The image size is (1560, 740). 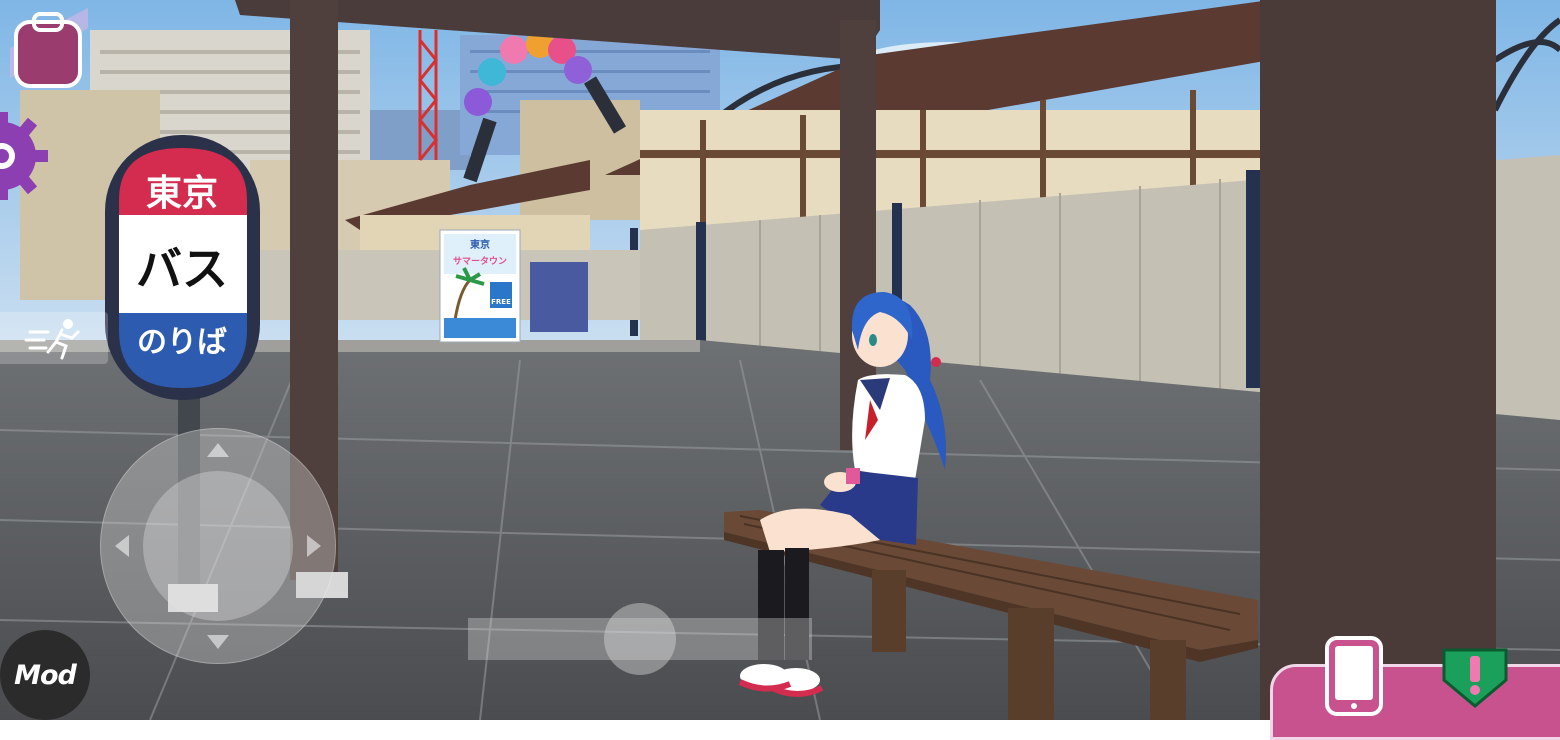 I want to click on movement-joystick, so click(x=218, y=546).